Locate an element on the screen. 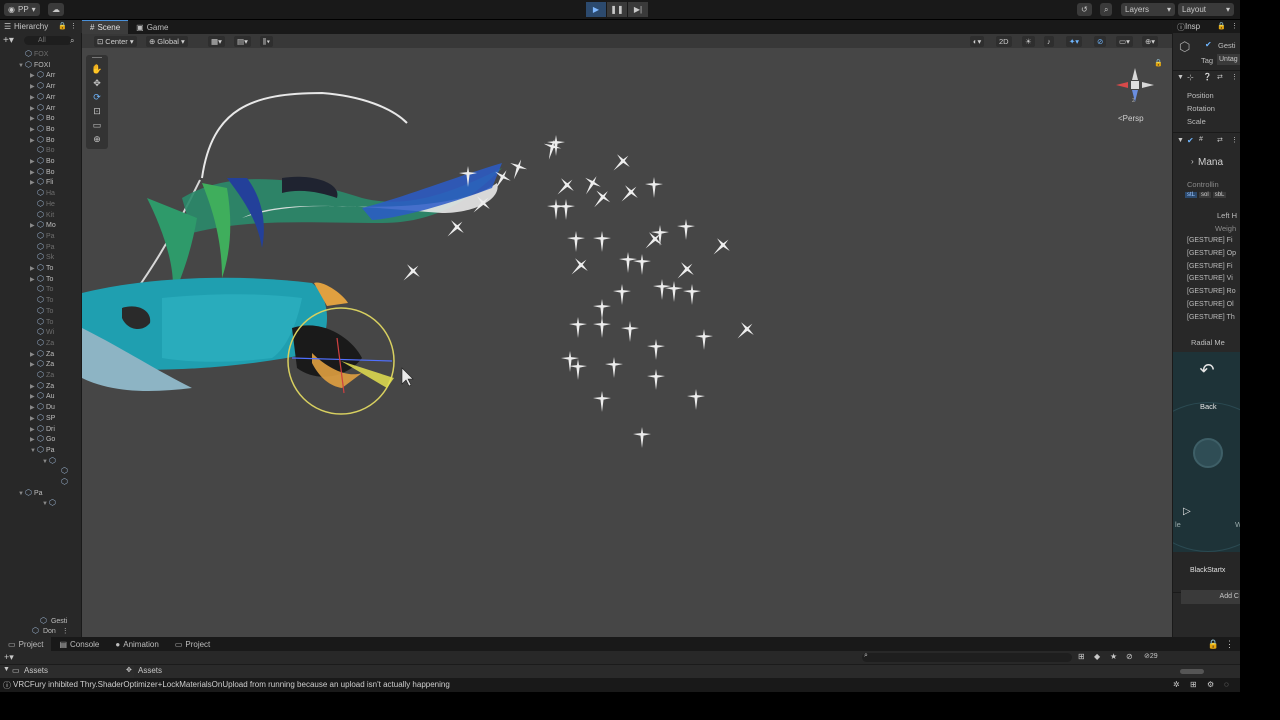 This screenshot has width=1280, height=720. layout-dropdown: Layout ▾ is located at coordinates (1206, 9).